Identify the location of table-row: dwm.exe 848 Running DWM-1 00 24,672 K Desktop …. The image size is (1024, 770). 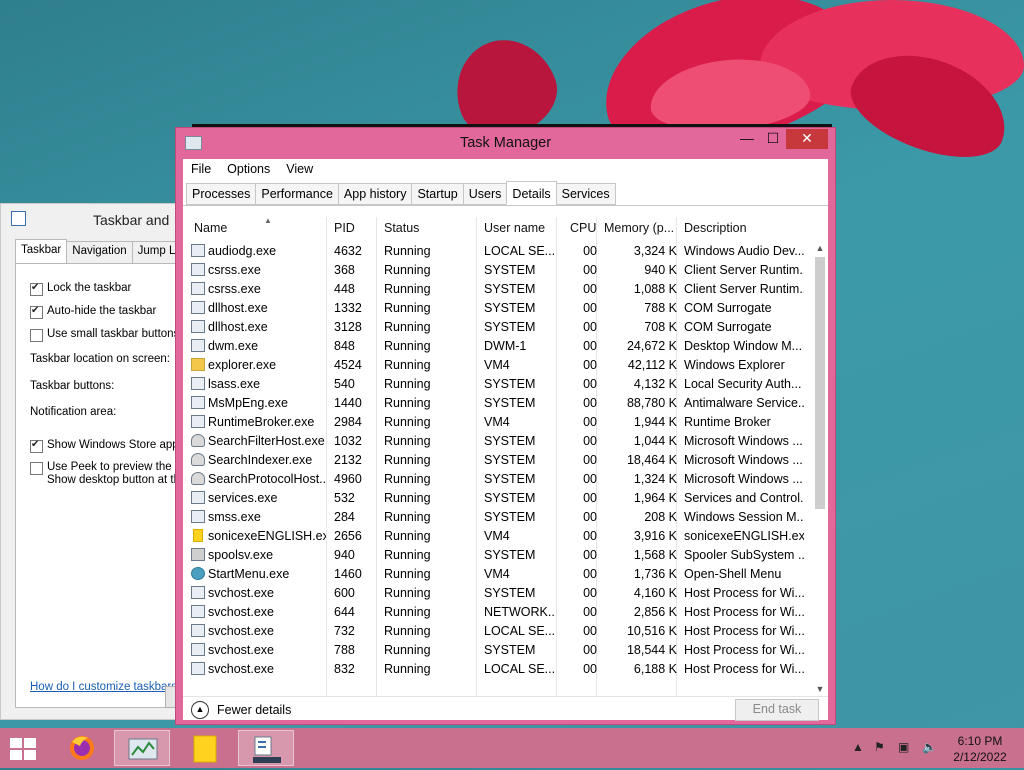
(498, 345).